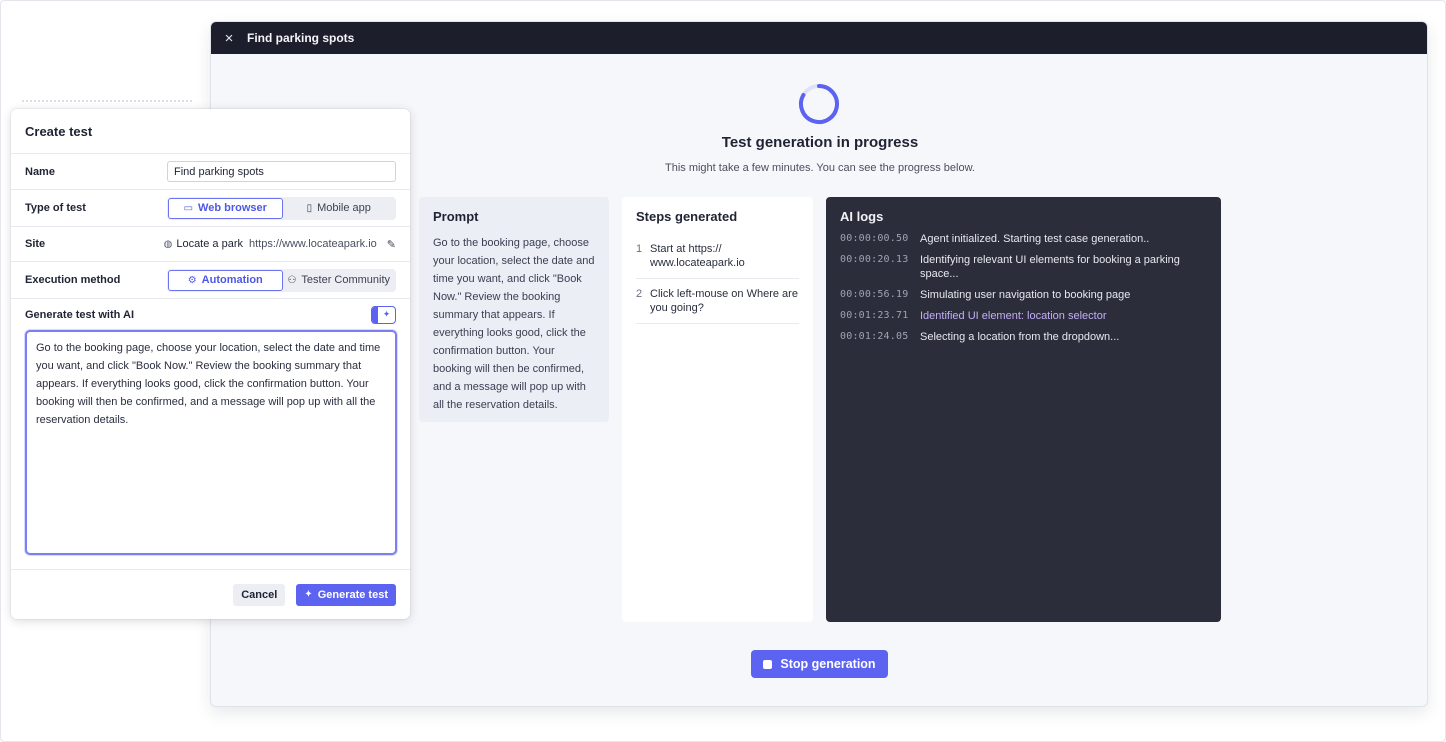  I want to click on ai-section-header: Generate test with AI ✦, so click(210, 314).